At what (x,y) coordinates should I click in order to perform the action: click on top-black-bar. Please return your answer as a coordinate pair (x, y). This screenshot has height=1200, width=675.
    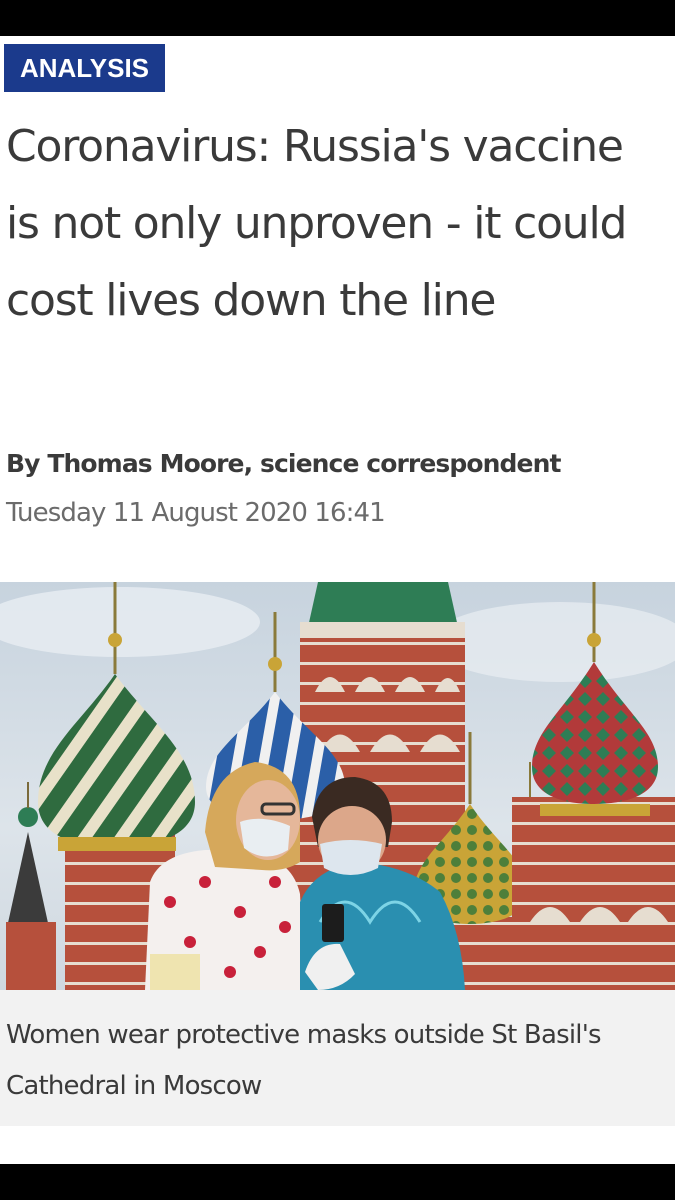
    Looking at the image, I should click on (337, 18).